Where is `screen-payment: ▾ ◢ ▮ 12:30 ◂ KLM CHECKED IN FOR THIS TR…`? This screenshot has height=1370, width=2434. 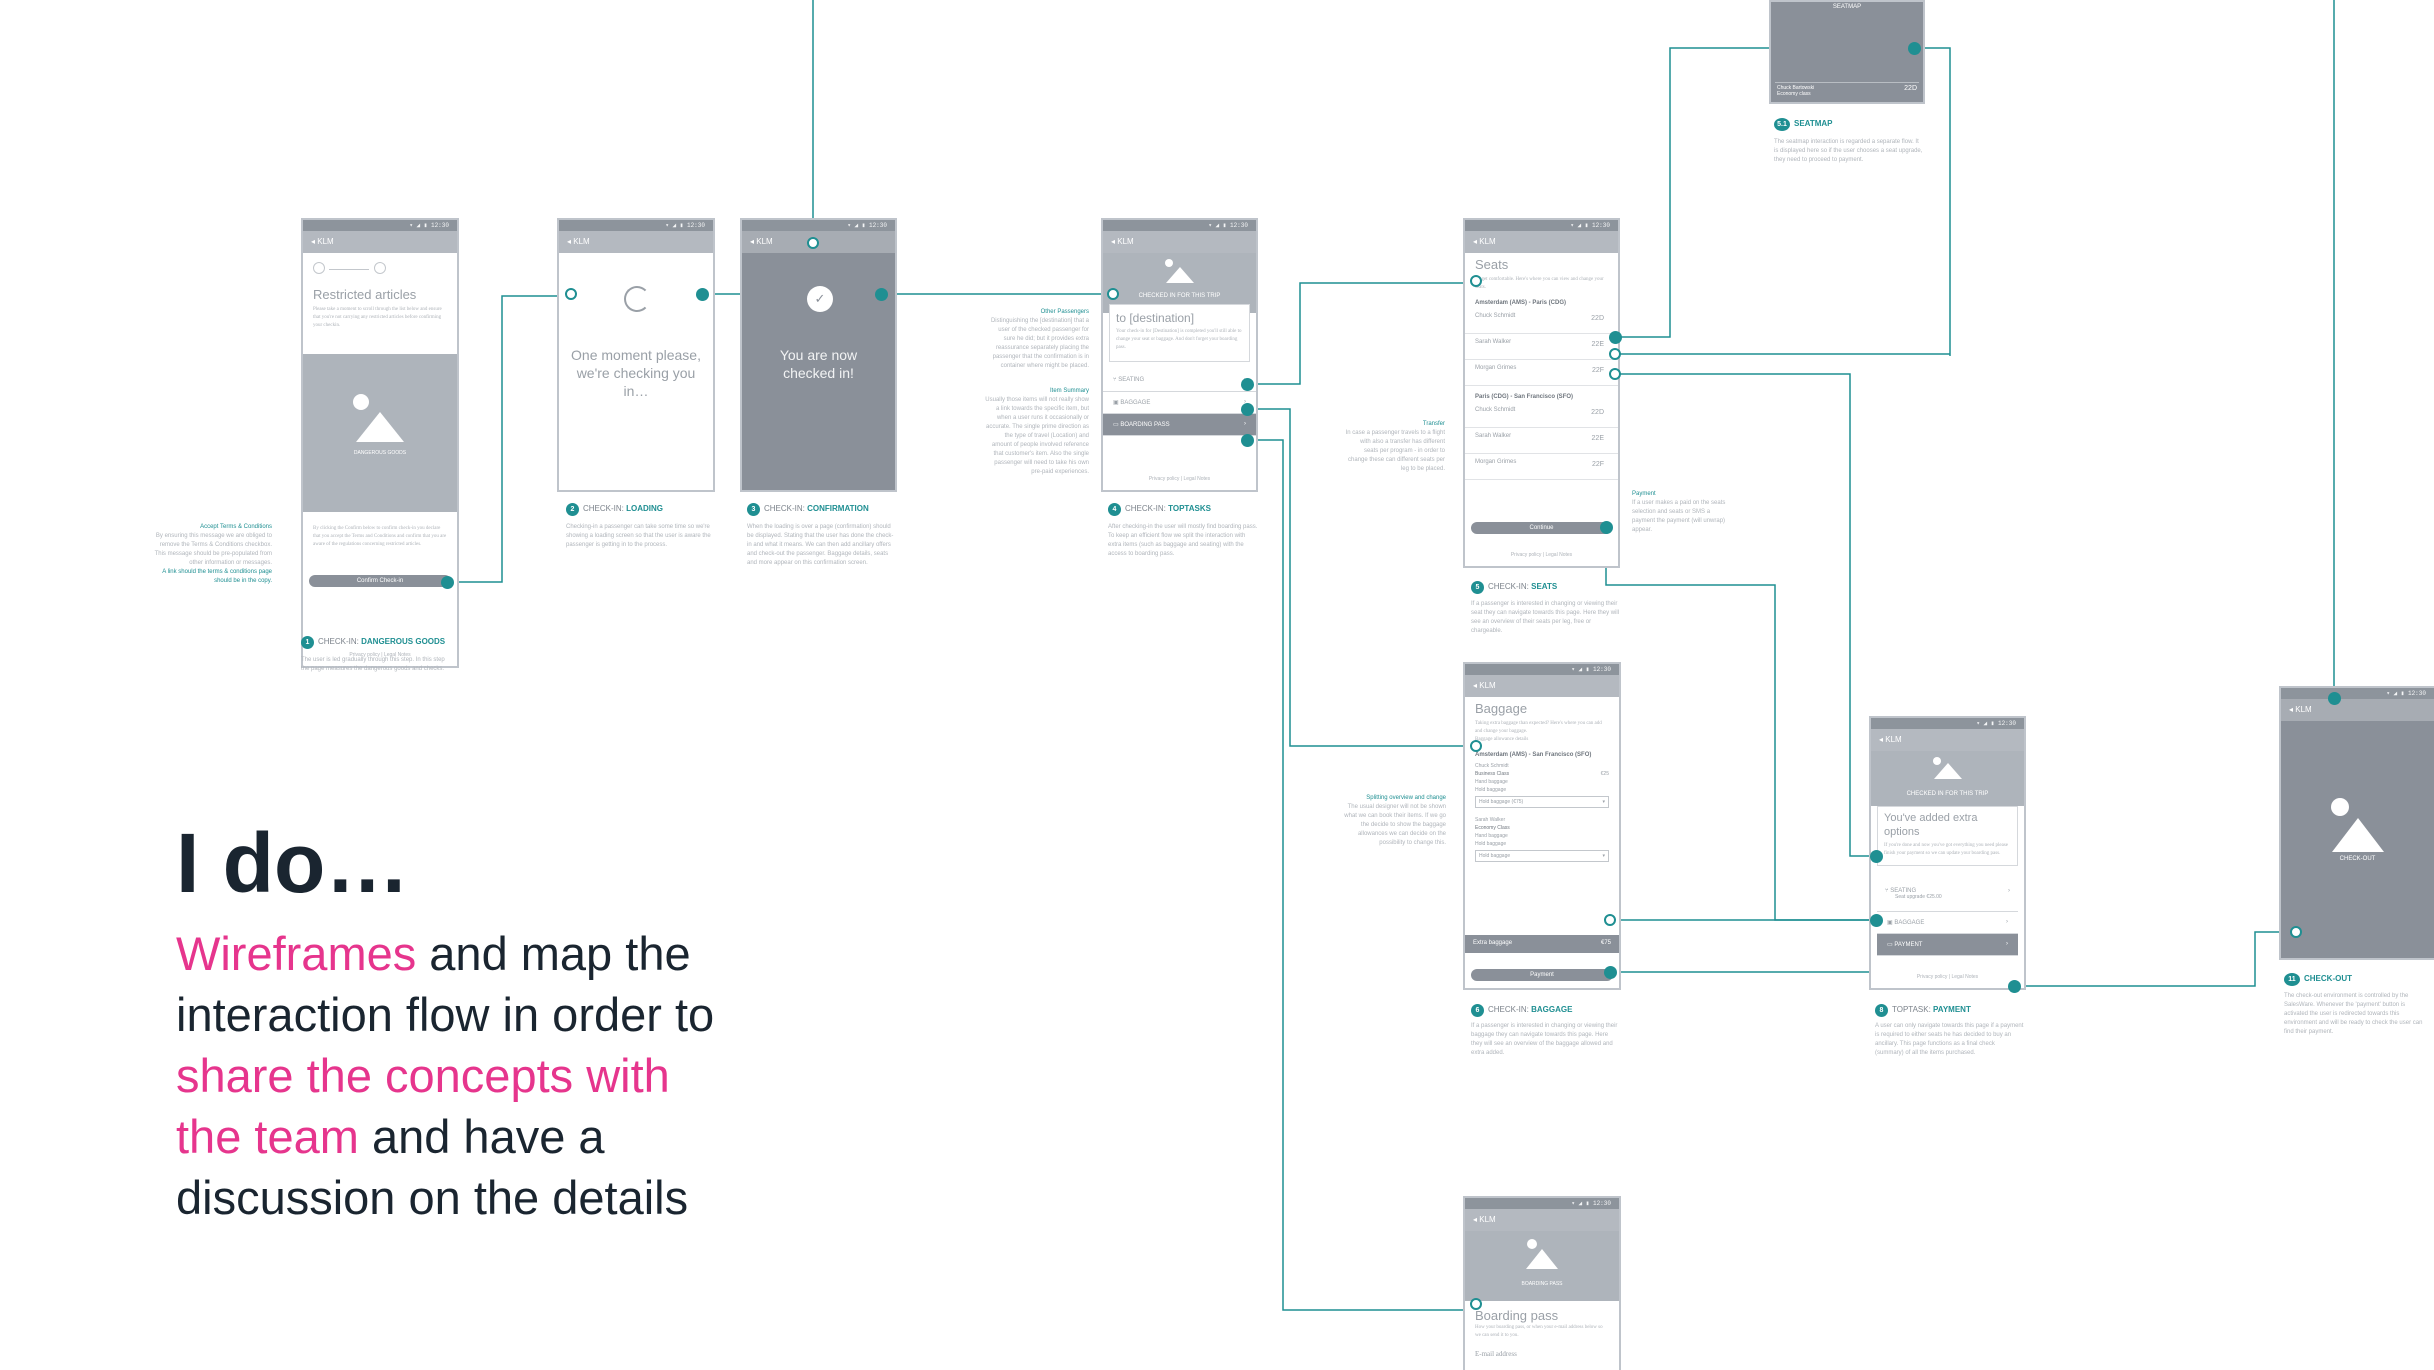 screen-payment: ▾ ◢ ▮ 12:30 ◂ KLM CHECKED IN FOR THIS TR… is located at coordinates (1947, 853).